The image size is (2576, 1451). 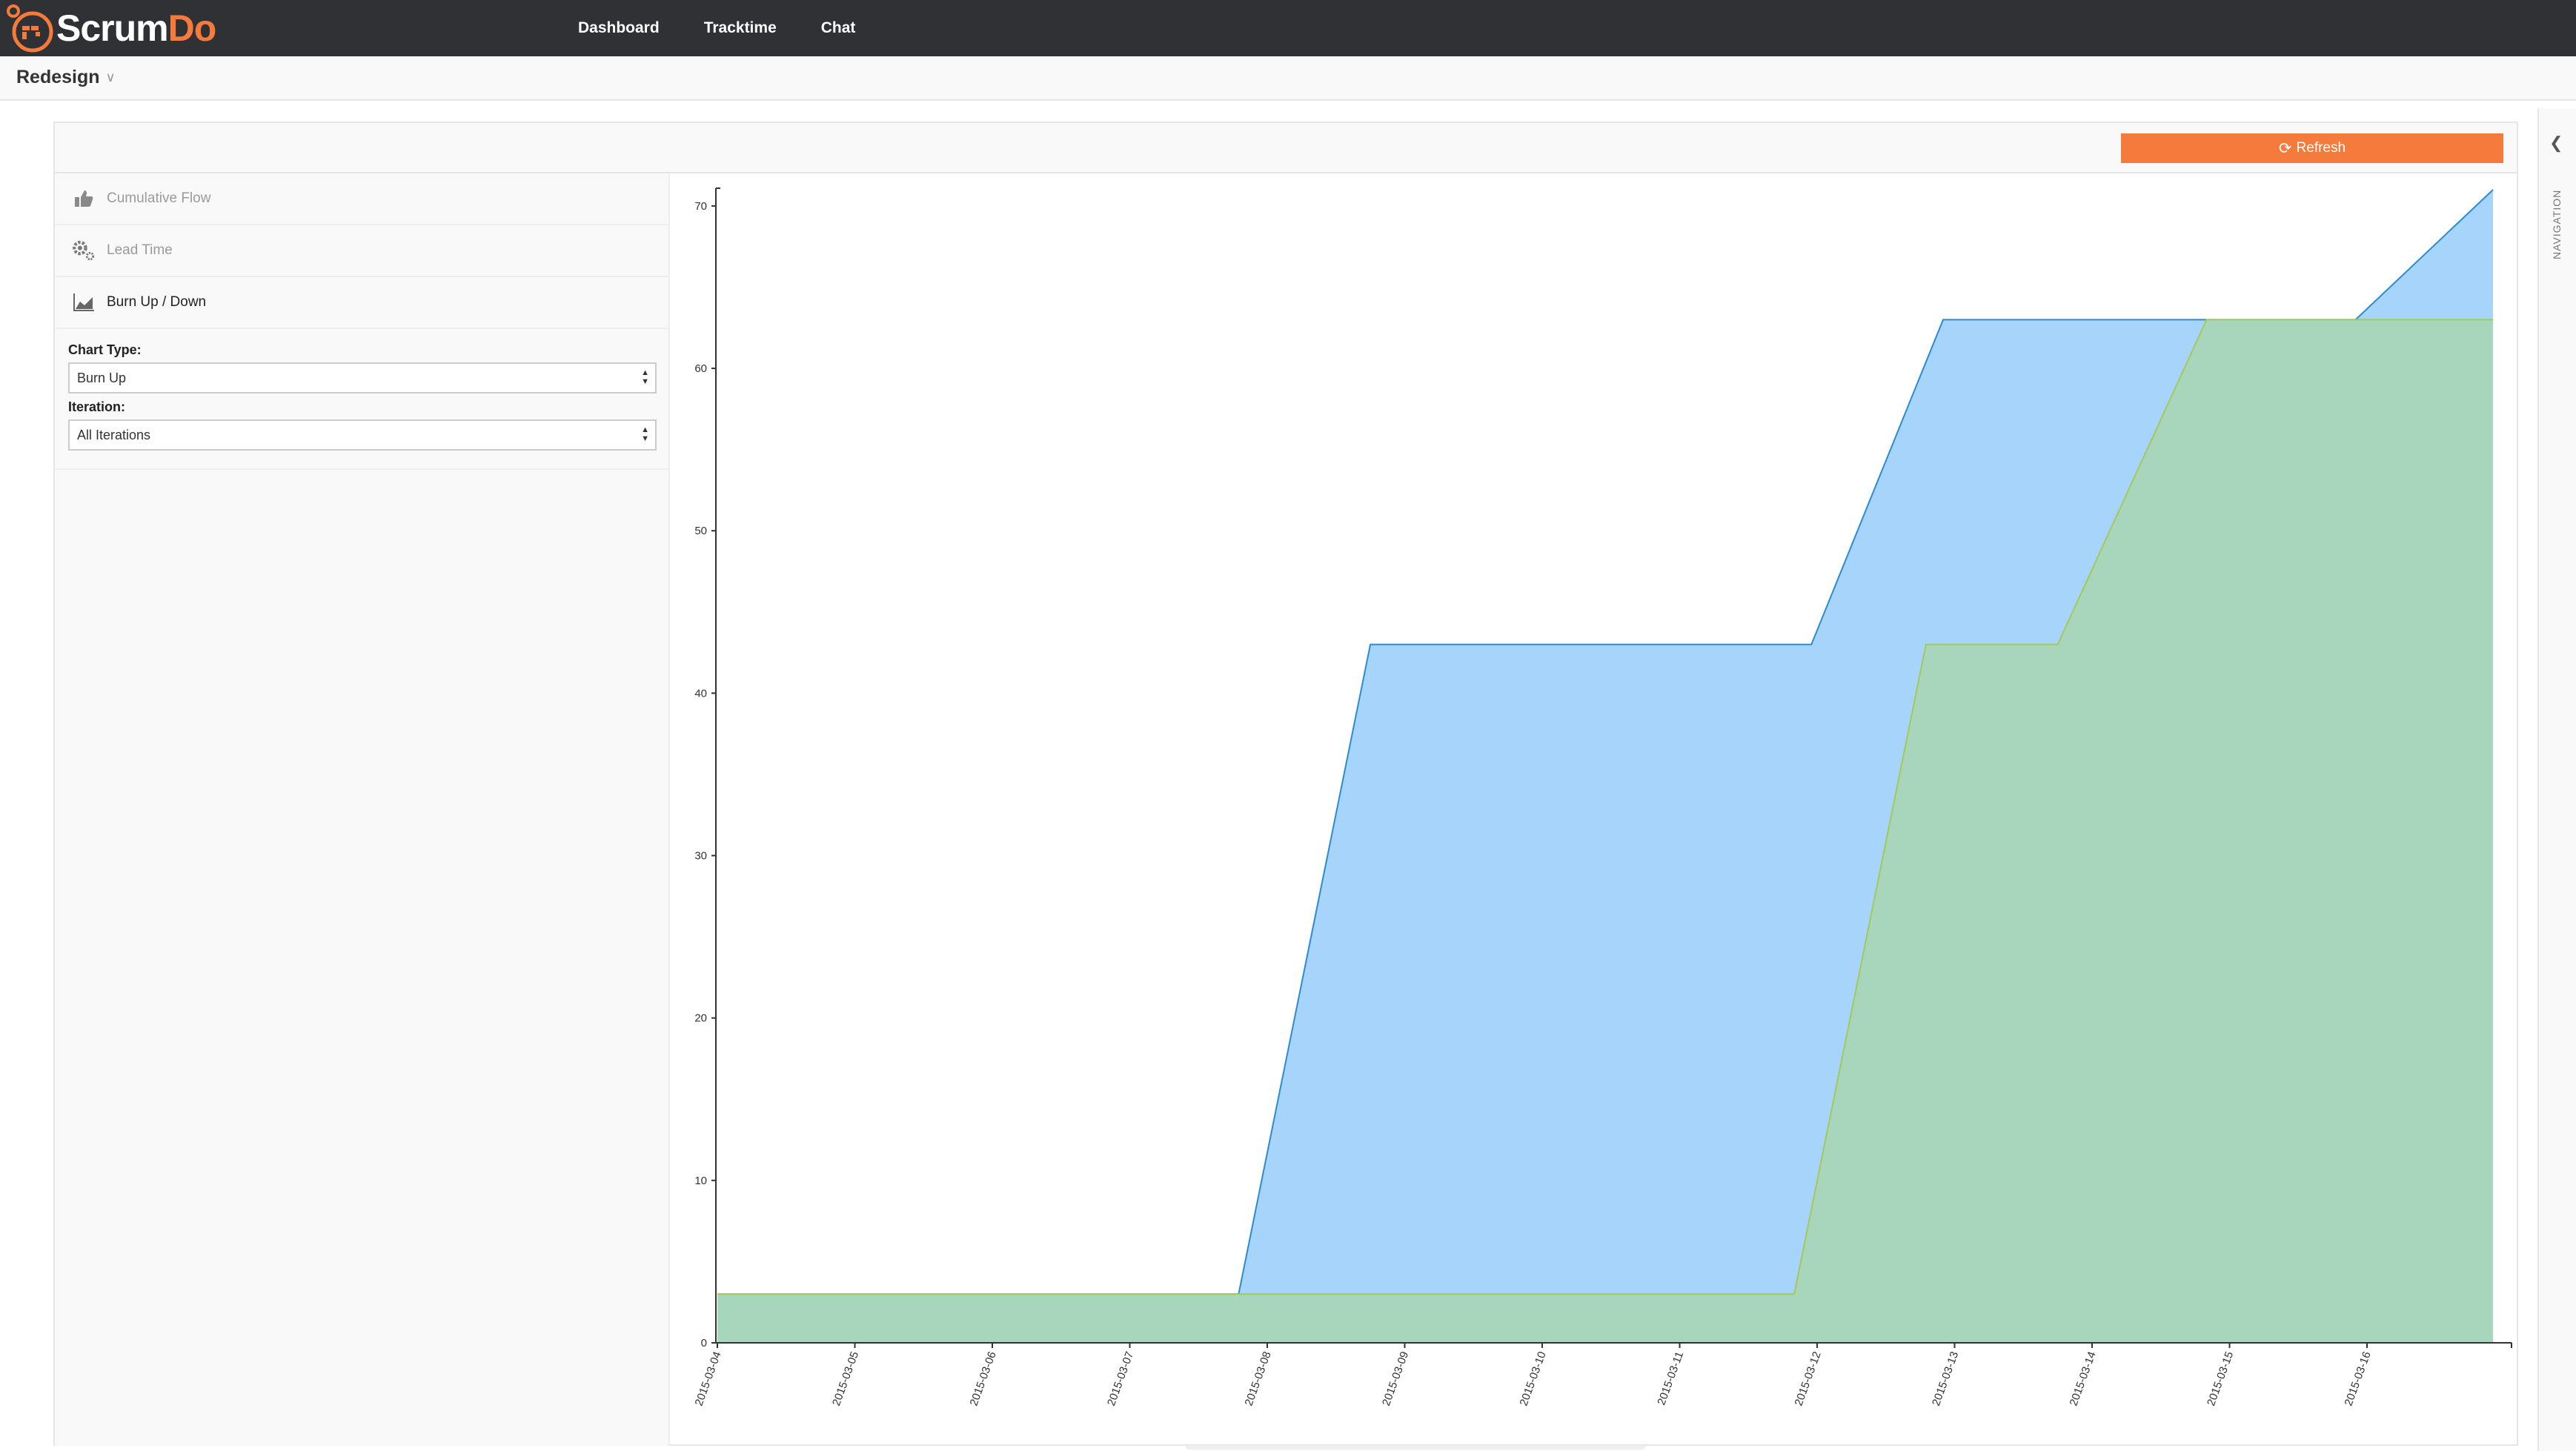 What do you see at coordinates (362, 378) in the screenshot?
I see `chart-type-select: Burn Up ▲ ▼` at bounding box center [362, 378].